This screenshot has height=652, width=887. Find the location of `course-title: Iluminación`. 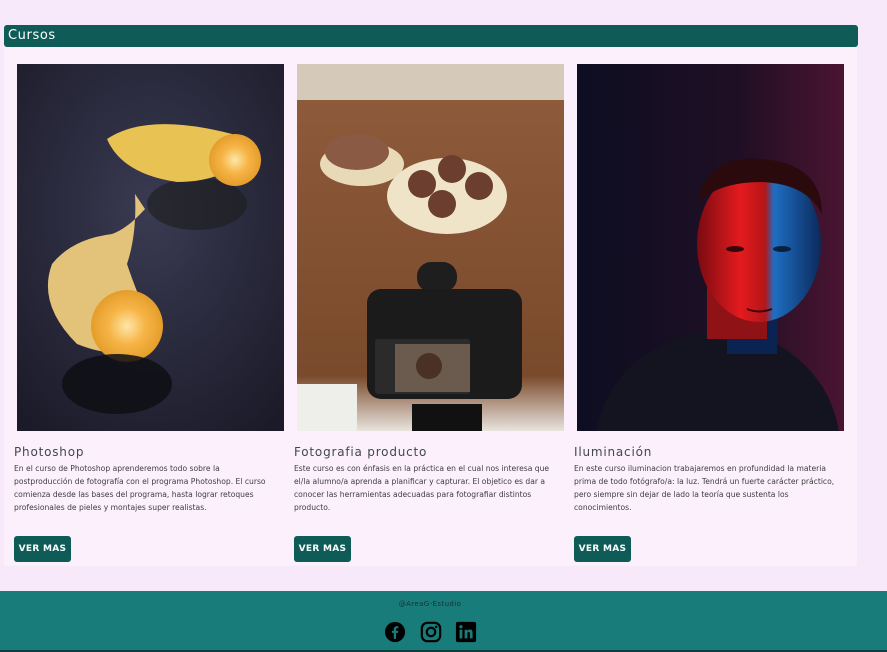

course-title: Iluminación is located at coordinates (613, 452).